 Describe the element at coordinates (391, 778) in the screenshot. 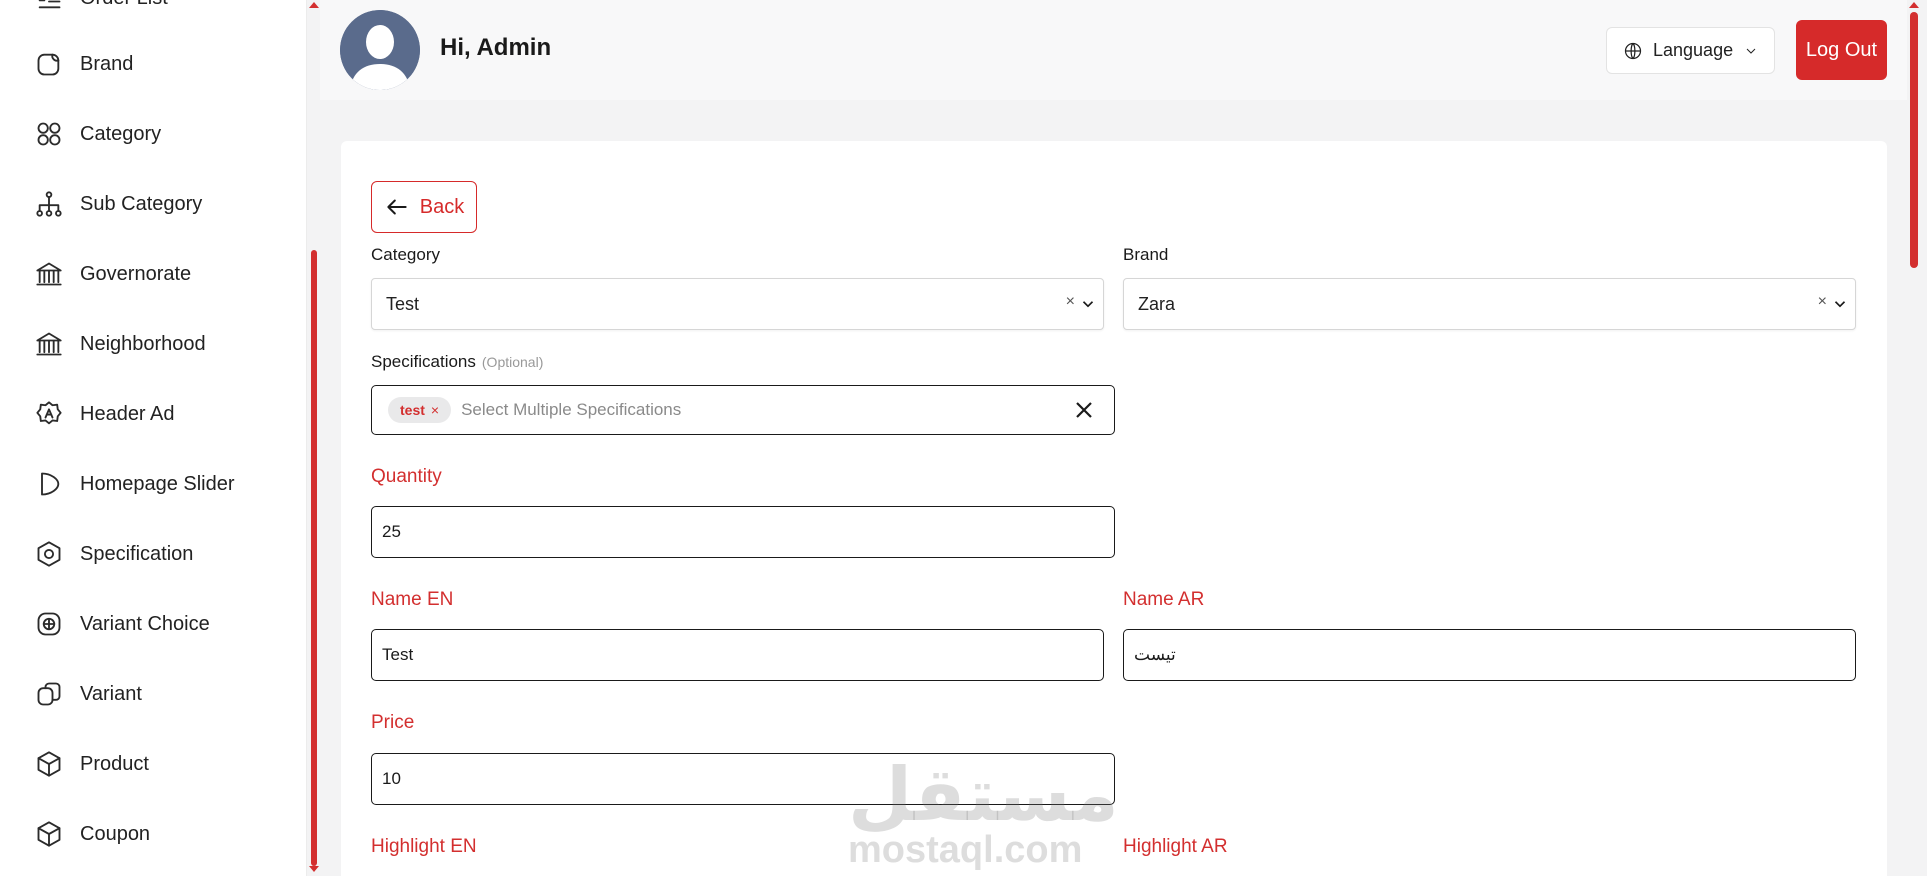

I see `price-value: 10` at that location.